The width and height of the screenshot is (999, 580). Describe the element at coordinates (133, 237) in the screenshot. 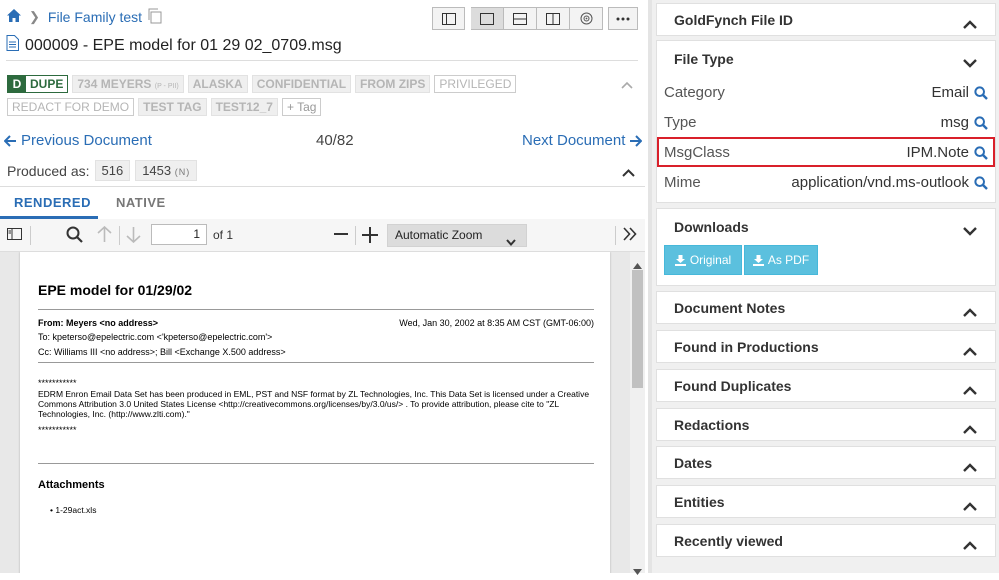

I see `next-page-arrow-down-icon` at that location.